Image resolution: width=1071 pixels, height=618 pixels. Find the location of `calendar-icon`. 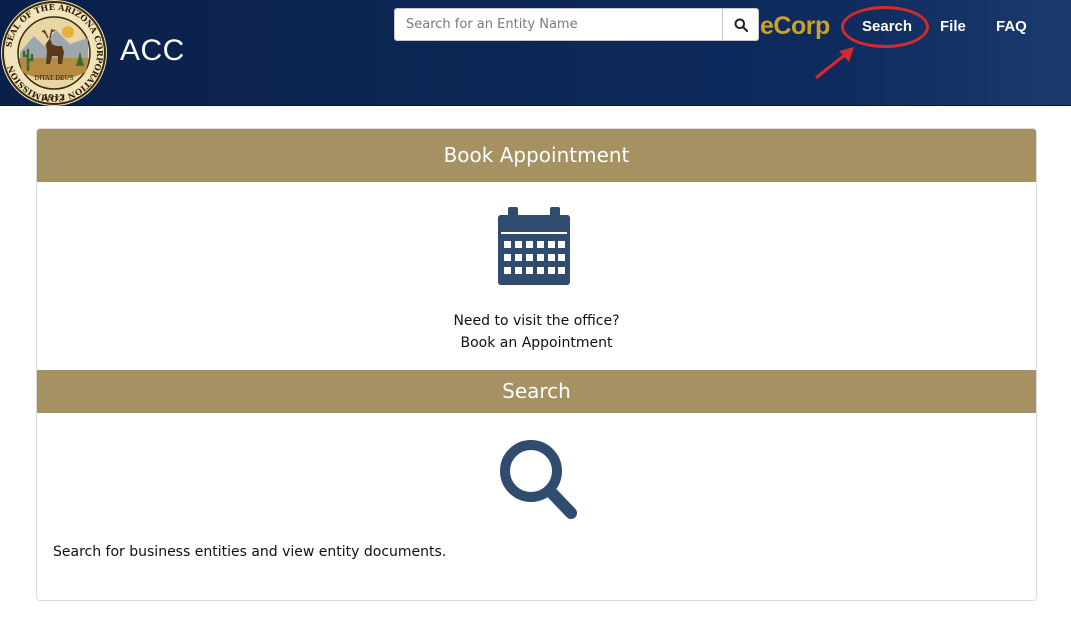

calendar-icon is located at coordinates (534, 246).